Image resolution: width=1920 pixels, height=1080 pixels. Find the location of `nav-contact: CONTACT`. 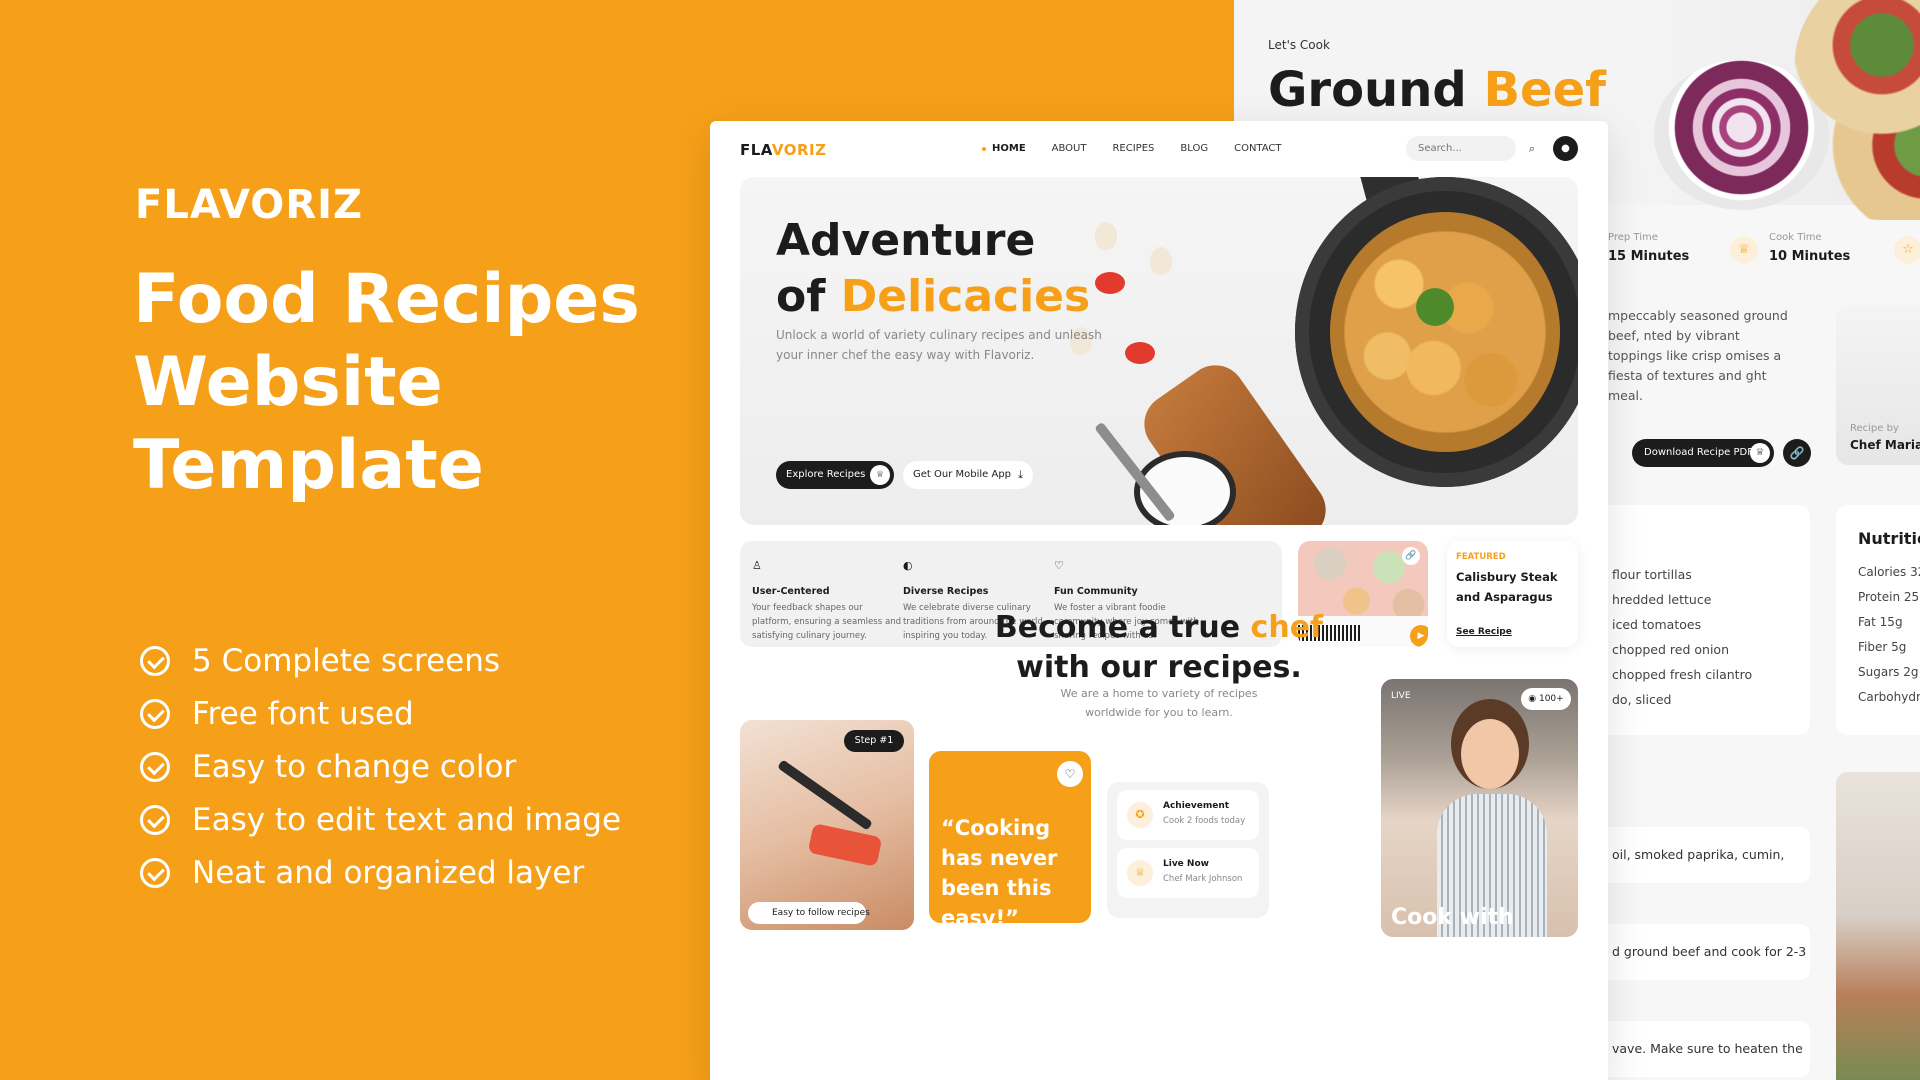

nav-contact: CONTACT is located at coordinates (1257, 148).